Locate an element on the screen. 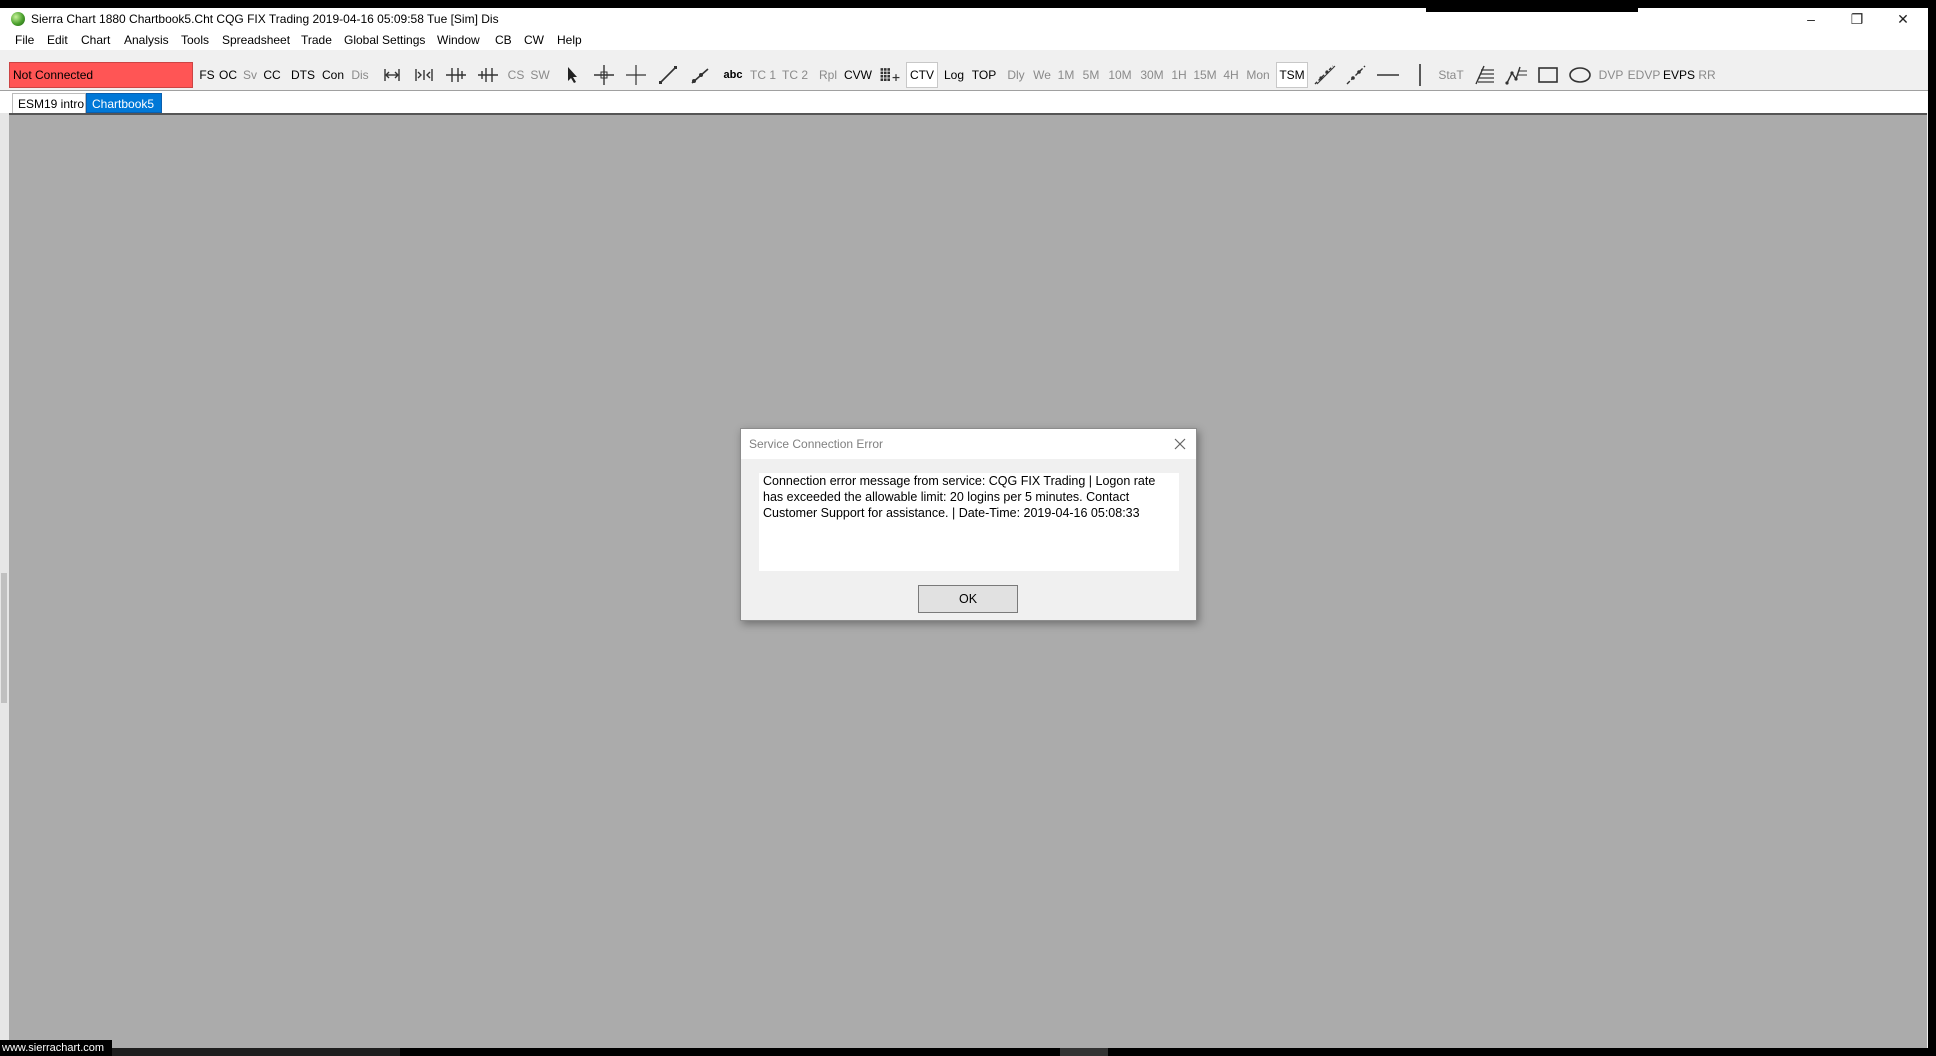  zoom-bars-icon is located at coordinates (392, 75).